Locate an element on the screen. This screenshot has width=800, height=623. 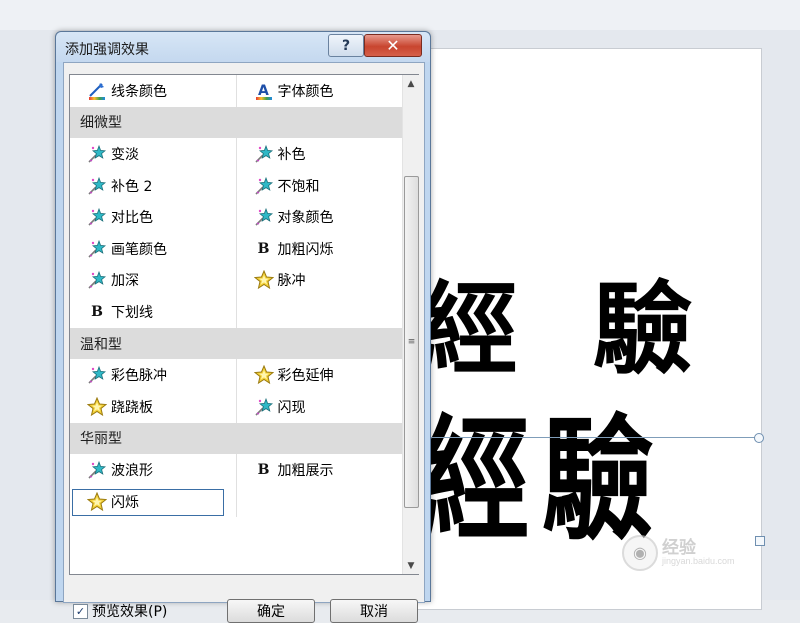
effect-row: 彩色脉冲 彩色延伸 is located at coordinates (236, 375).